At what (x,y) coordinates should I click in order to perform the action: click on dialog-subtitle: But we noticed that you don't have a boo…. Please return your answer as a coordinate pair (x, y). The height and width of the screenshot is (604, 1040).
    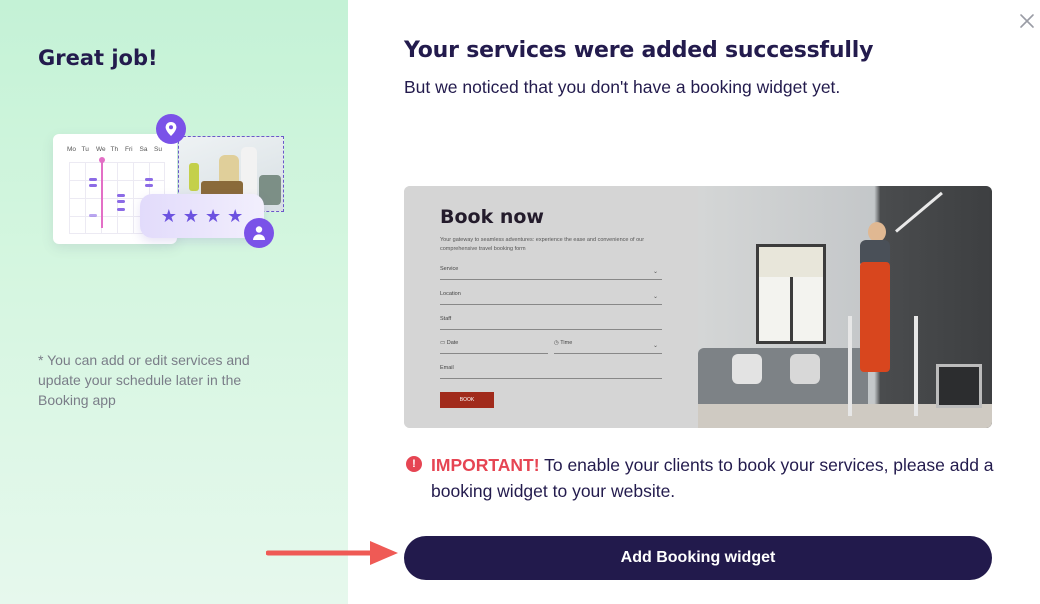
    Looking at the image, I should click on (622, 87).